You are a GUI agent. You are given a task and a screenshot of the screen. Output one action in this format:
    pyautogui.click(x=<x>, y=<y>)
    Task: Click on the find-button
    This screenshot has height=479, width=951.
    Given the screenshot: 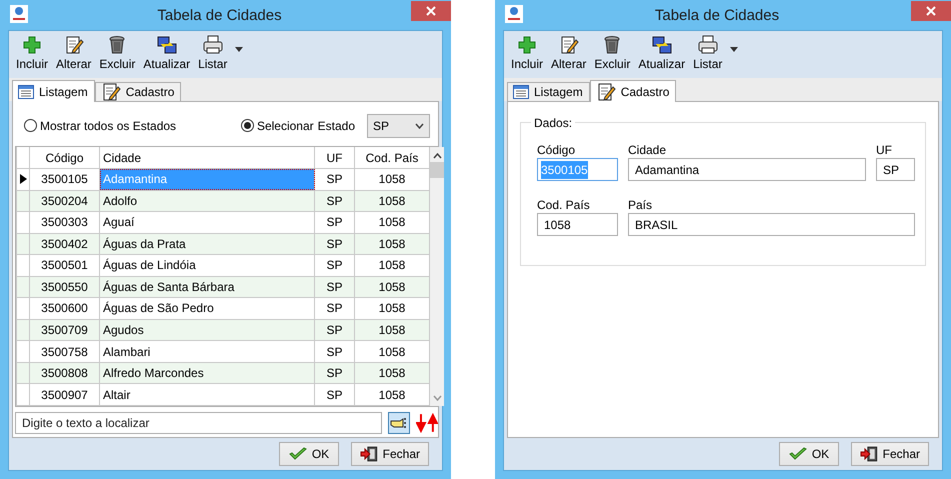 What is the action you would take?
    pyautogui.click(x=399, y=423)
    